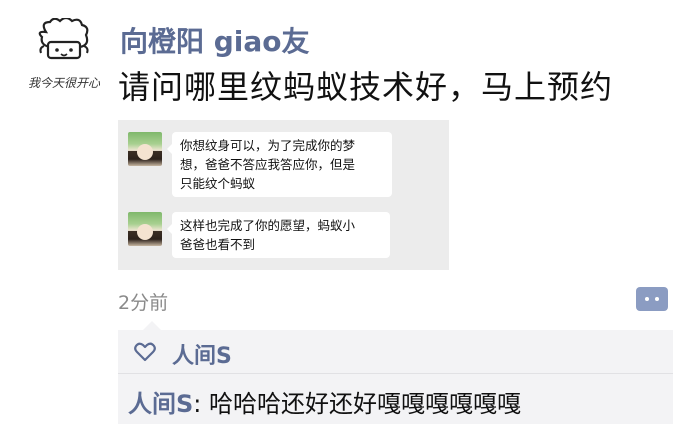 This screenshot has width=690, height=441. I want to click on chat-bubble: 你想纹身可以，为了完成你的梦 想，爸爸不答应我答应你，但是 只能纹个蚂蚁, so click(279, 164).